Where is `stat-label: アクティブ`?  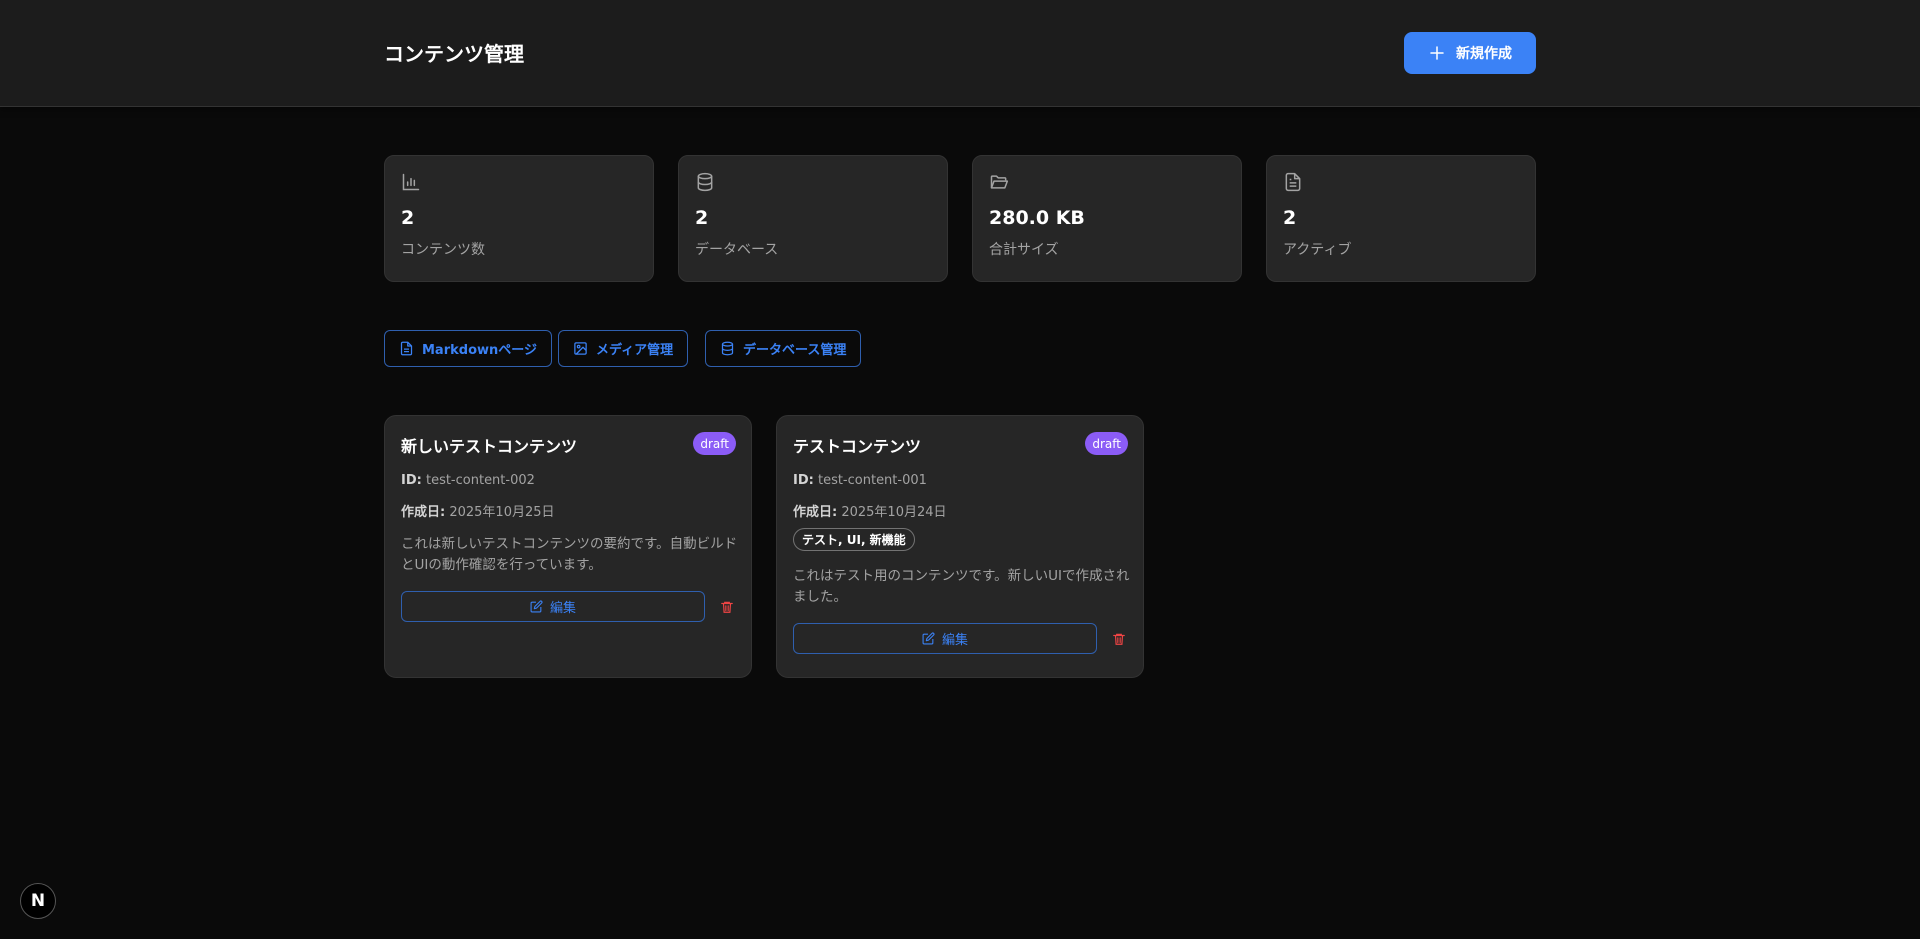
stat-label: アクティブ is located at coordinates (1317, 250).